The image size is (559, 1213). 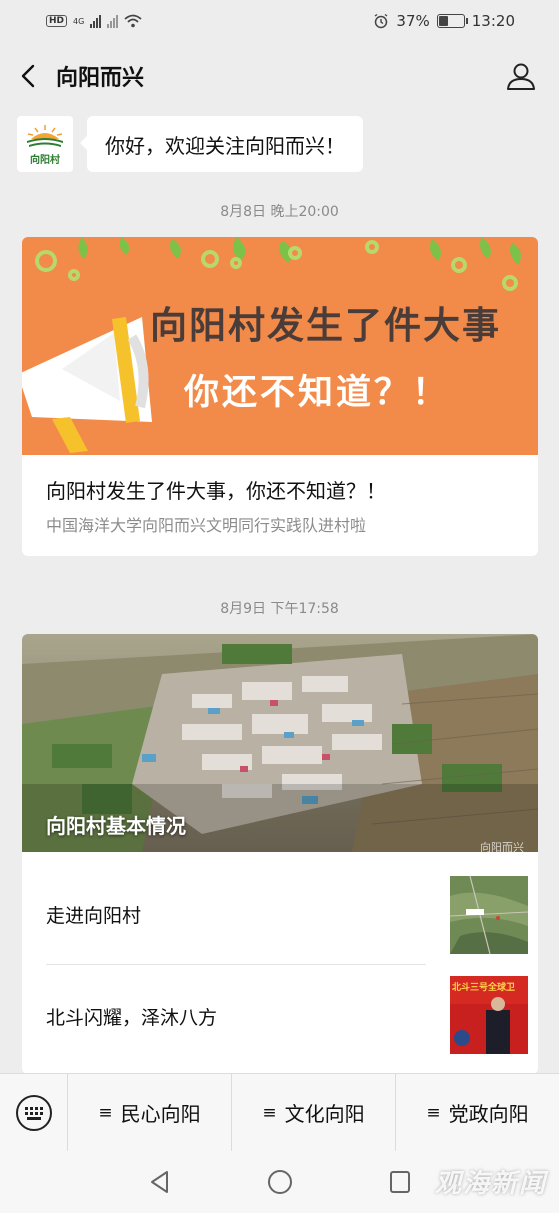 What do you see at coordinates (79, 21) in the screenshot?
I see `network-type: 4G` at bounding box center [79, 21].